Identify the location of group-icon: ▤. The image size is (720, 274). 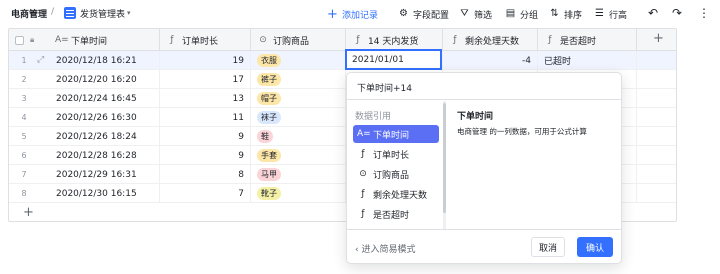
(510, 13).